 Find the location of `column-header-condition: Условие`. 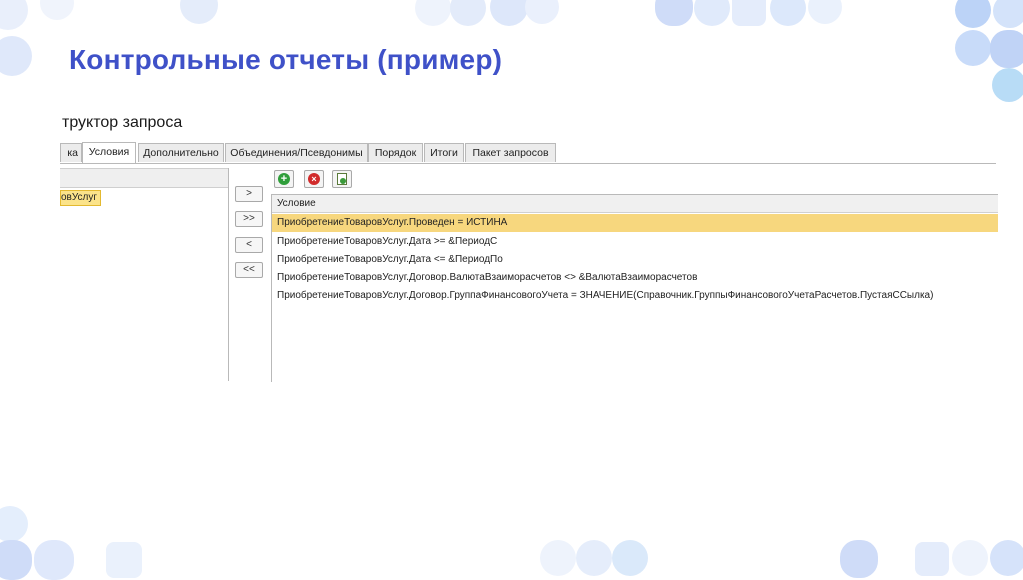

column-header-condition: Условие is located at coordinates (635, 204).